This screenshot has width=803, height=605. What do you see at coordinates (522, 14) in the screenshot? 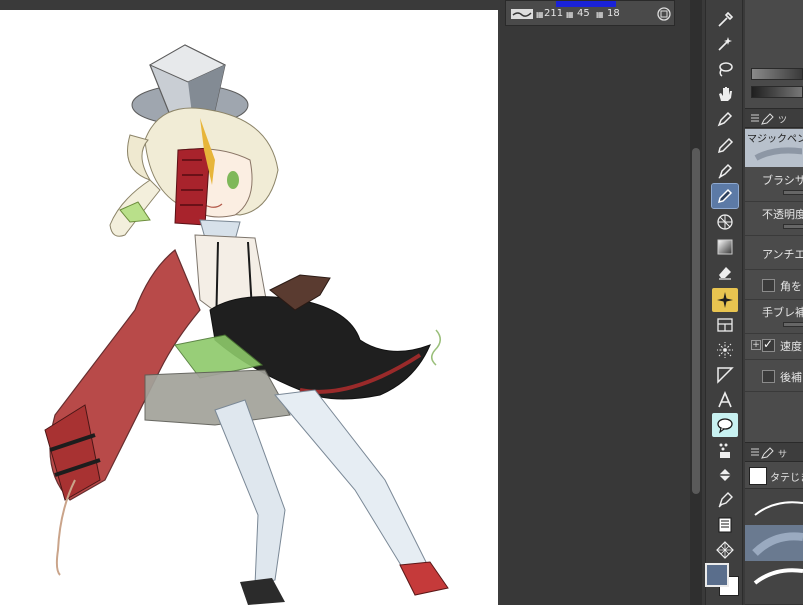
I see `stroke-icon` at bounding box center [522, 14].